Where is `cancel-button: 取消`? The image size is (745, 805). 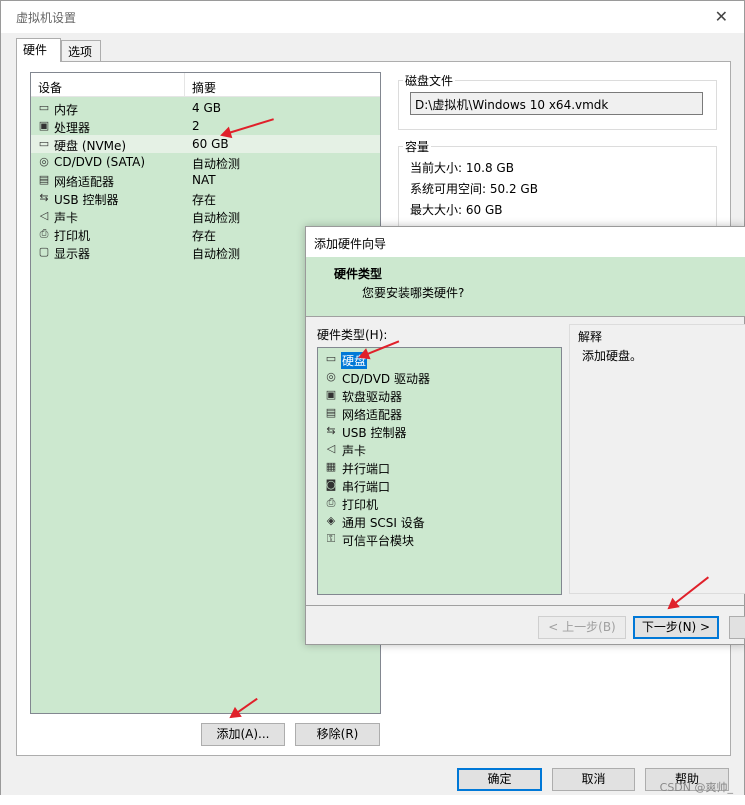
cancel-button: 取消 is located at coordinates (593, 779).